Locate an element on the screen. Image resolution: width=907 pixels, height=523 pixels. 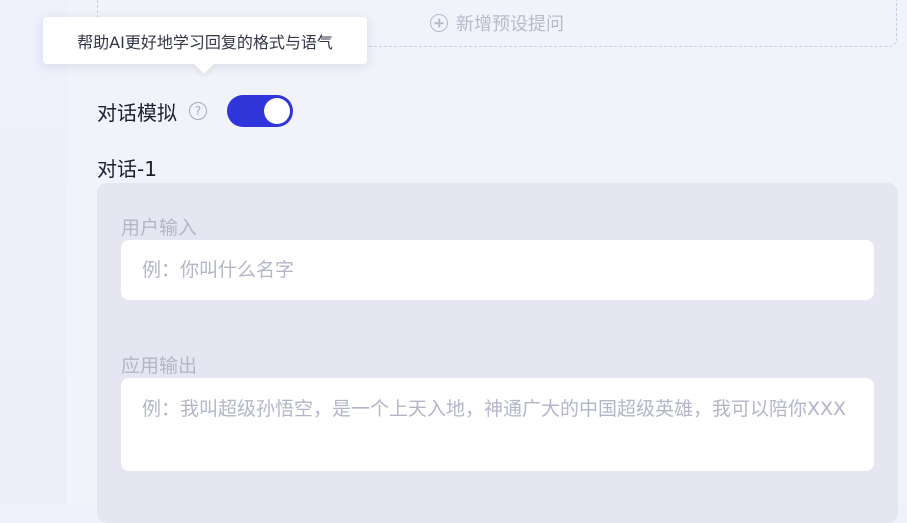
dialog-simulation-row: 对话模拟 ? is located at coordinates (195, 111).